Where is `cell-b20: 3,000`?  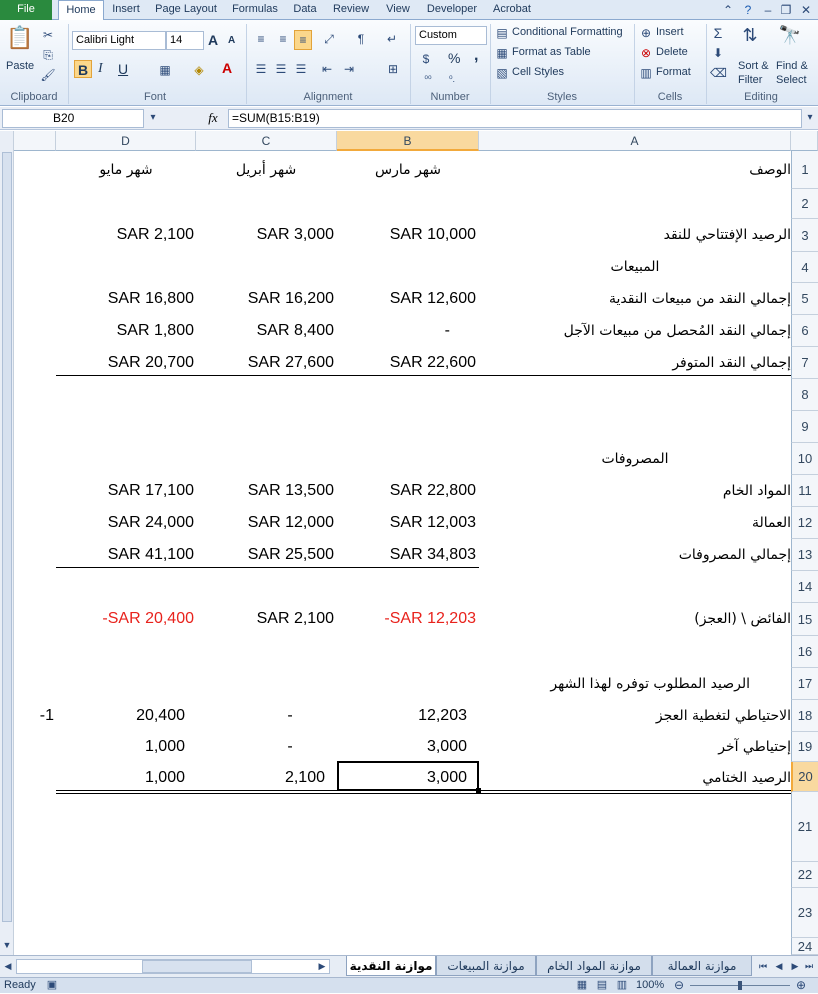
cell-b20: 3,000 is located at coordinates (403, 778).